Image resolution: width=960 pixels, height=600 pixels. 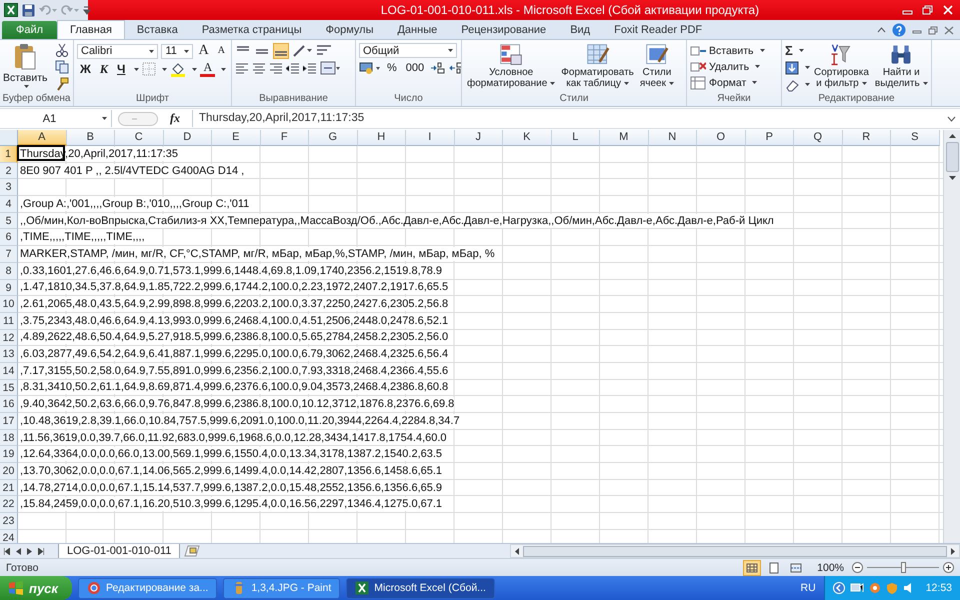 What do you see at coordinates (903, 567) in the screenshot?
I see `zoom-slider` at bounding box center [903, 567].